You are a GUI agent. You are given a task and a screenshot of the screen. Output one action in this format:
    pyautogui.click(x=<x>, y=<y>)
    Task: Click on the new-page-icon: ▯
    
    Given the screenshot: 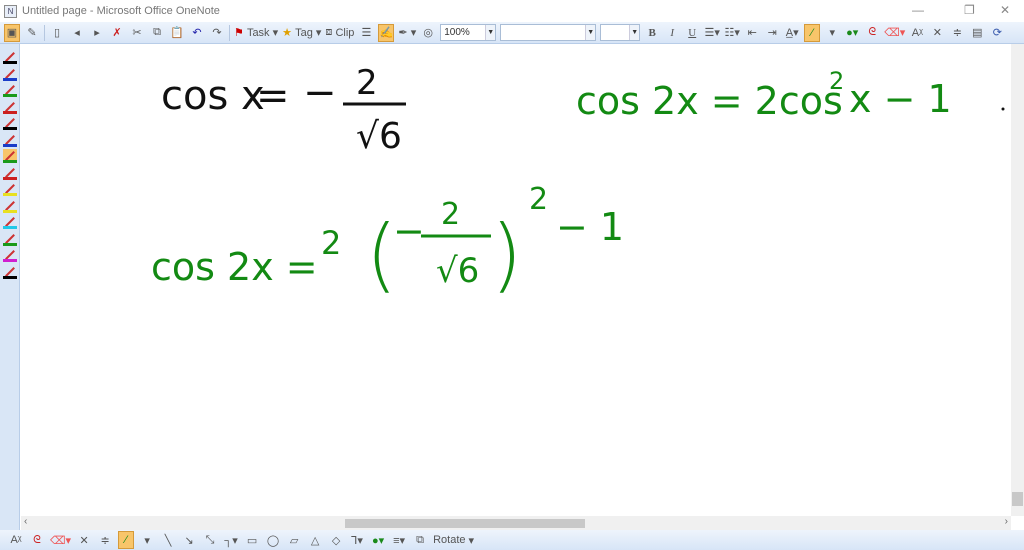 What is the action you would take?
    pyautogui.click(x=57, y=33)
    